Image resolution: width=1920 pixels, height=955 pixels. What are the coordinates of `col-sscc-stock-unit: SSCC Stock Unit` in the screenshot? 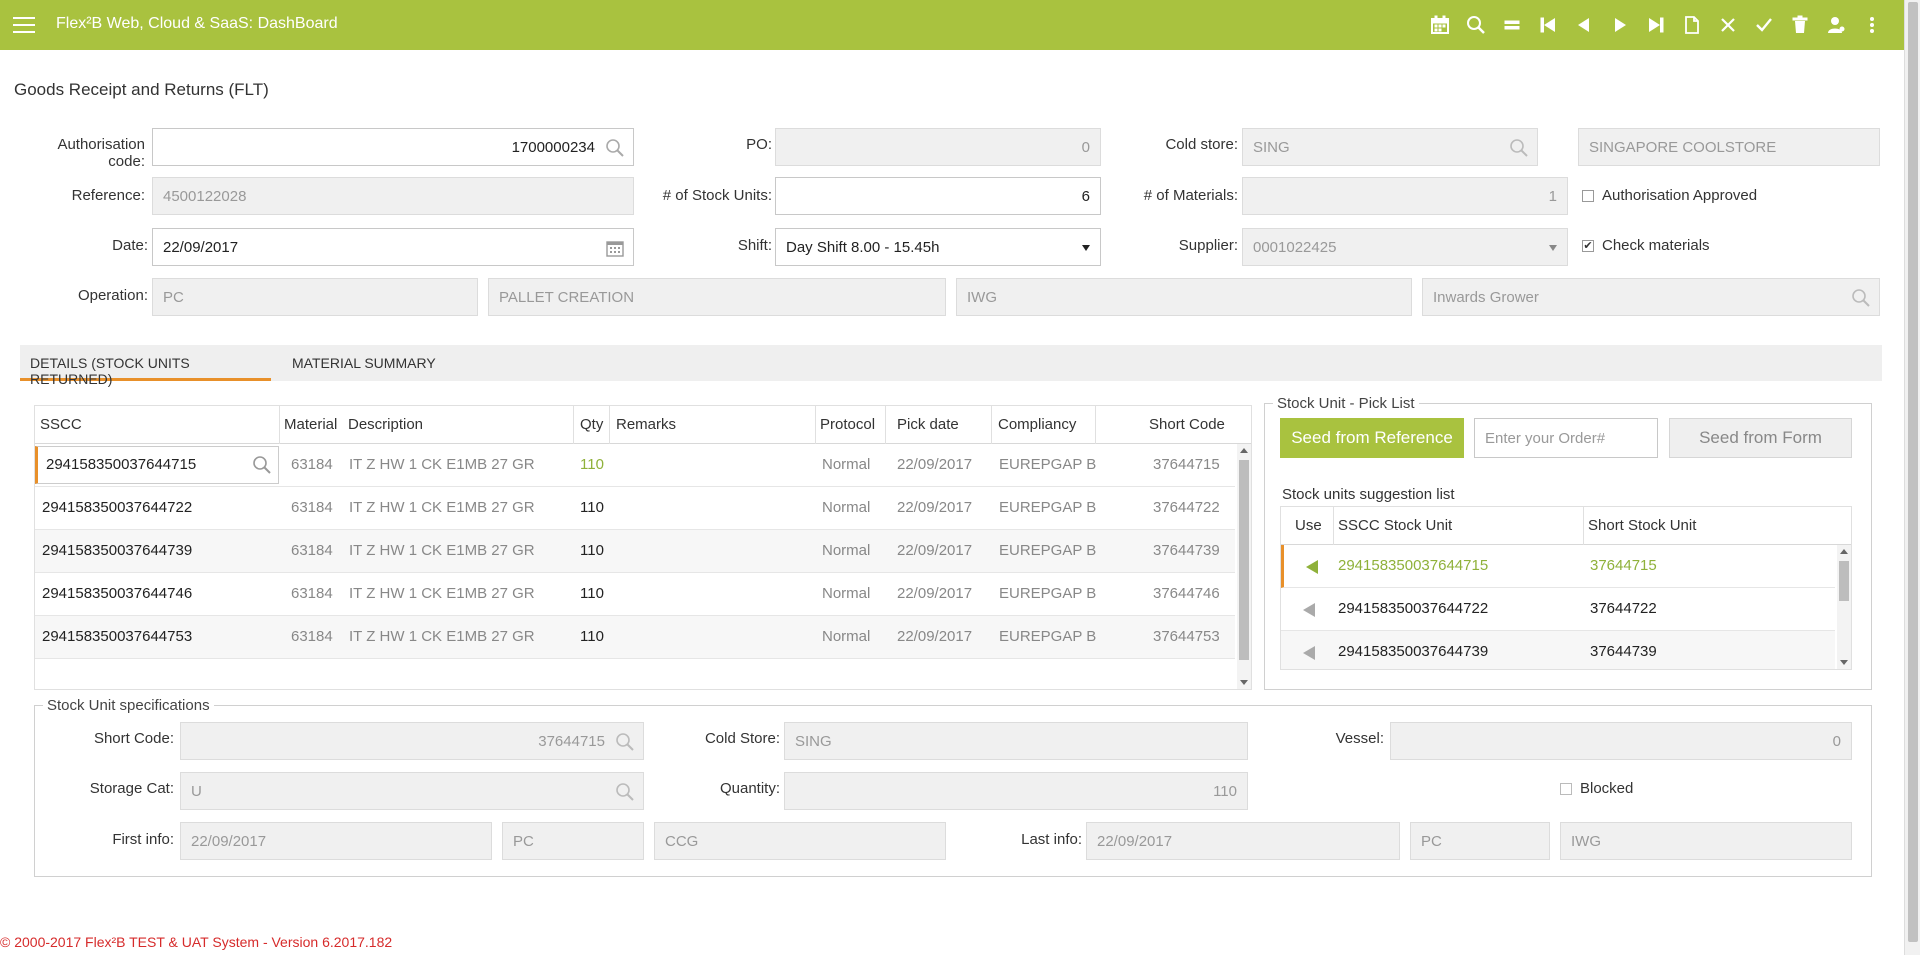 It's located at (1395, 525).